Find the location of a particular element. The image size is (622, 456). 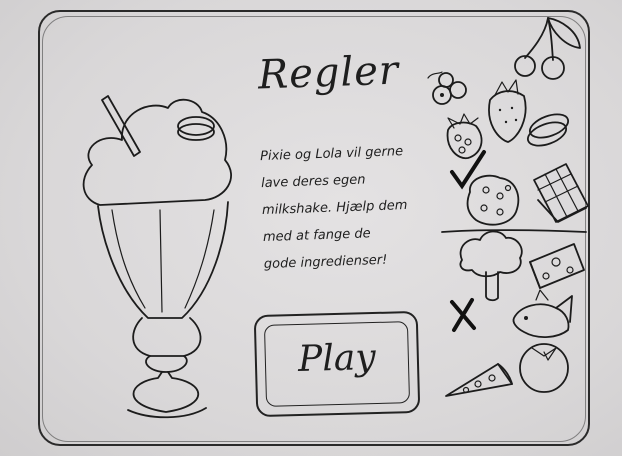

divider-line is located at coordinates (514, 231).